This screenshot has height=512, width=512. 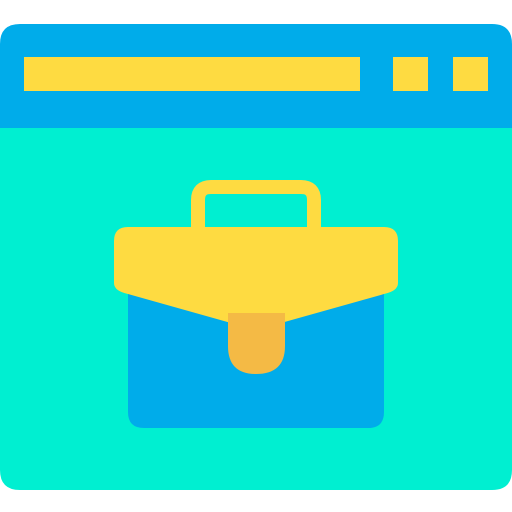 What do you see at coordinates (470, 74) in the screenshot?
I see `window-button-close` at bounding box center [470, 74].